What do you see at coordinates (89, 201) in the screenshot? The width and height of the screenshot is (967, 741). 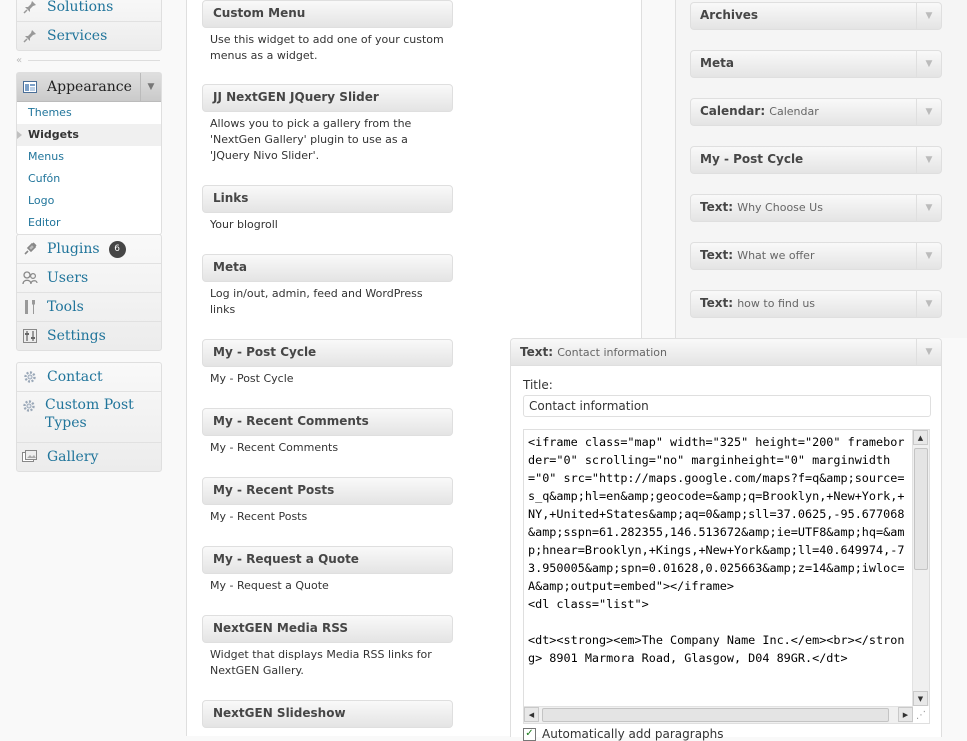 I see `submenu-item-logo: Logo` at bounding box center [89, 201].